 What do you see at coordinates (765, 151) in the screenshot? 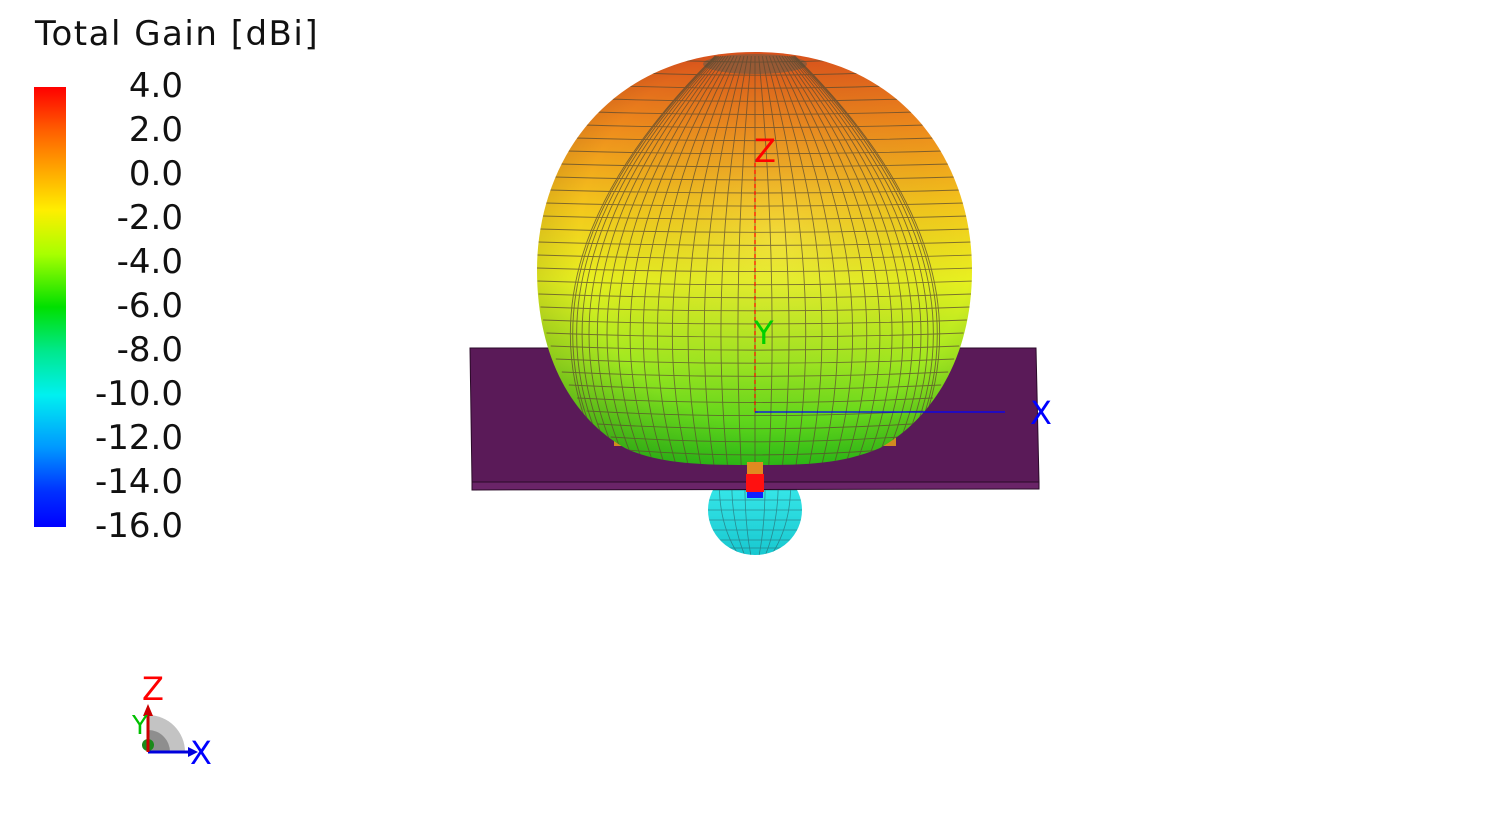
I see `z-axis-label: Z` at bounding box center [765, 151].